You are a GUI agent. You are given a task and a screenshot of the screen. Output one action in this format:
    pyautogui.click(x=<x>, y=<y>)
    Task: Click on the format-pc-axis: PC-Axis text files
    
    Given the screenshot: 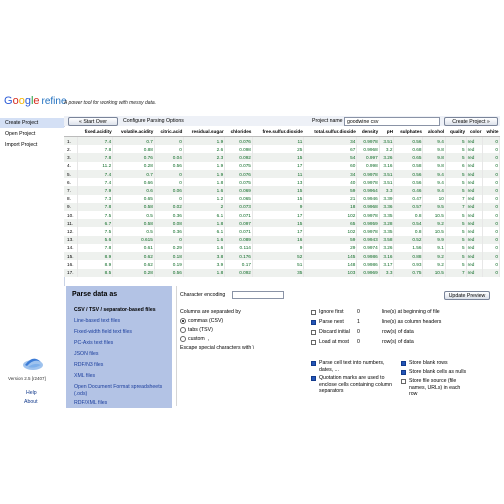 What is the action you would take?
    pyautogui.click(x=93, y=343)
    